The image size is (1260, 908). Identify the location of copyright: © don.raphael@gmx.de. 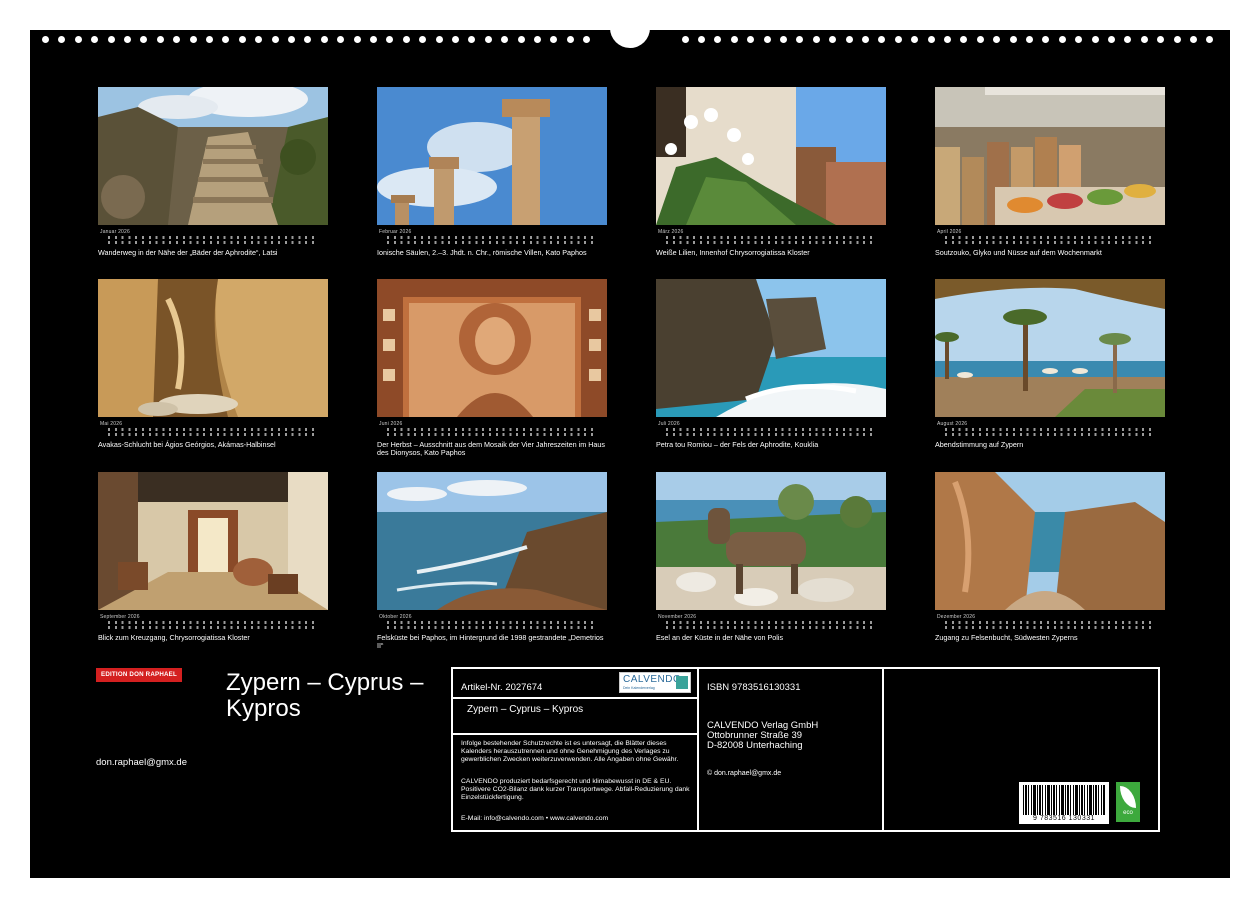
(744, 773).